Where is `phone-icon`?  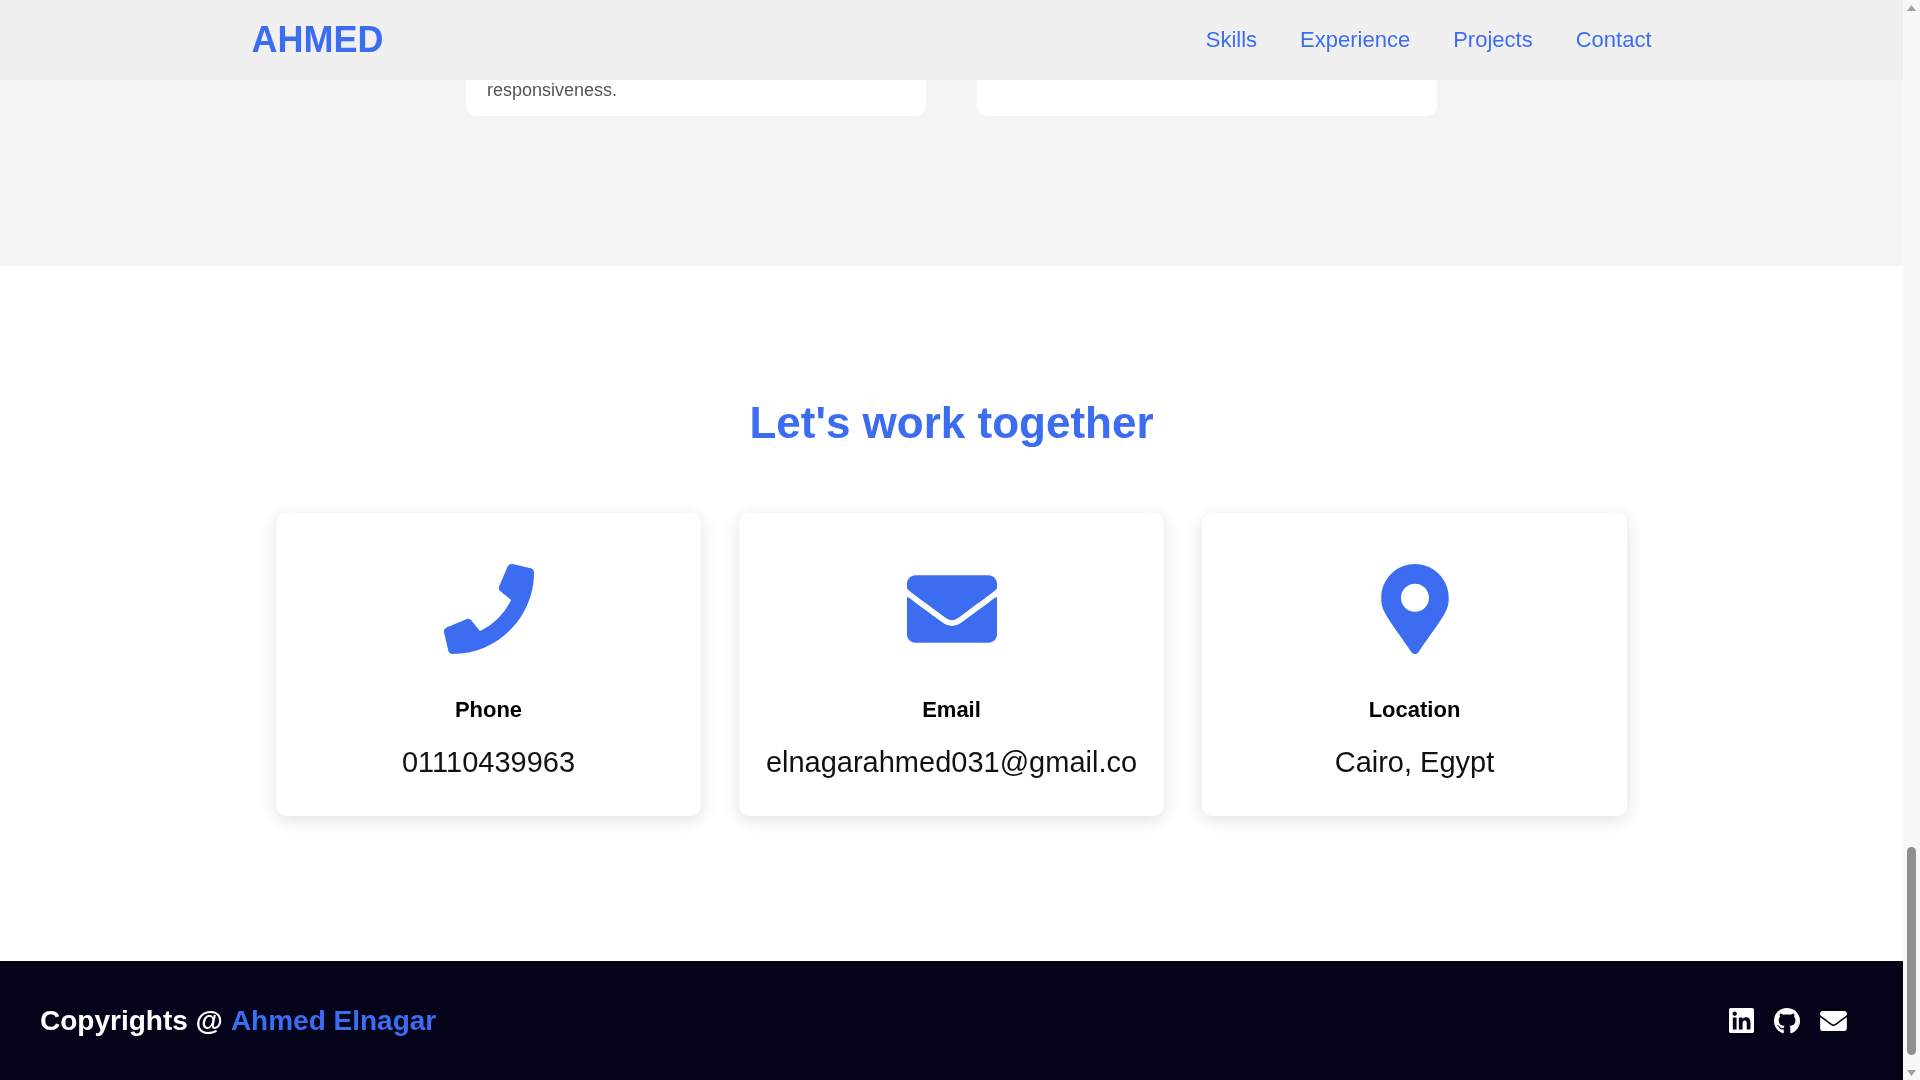
phone-icon is located at coordinates (488, 609).